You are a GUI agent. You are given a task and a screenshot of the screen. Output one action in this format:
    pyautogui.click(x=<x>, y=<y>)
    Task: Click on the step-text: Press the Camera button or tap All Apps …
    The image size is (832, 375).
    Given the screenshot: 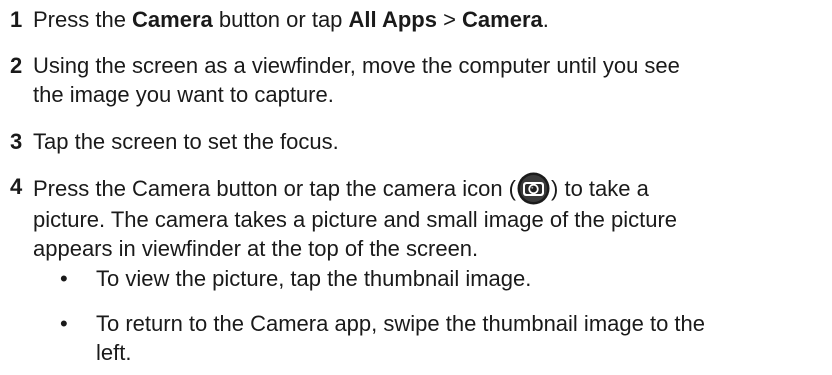 What is the action you would take?
    pyautogui.click(x=426, y=19)
    